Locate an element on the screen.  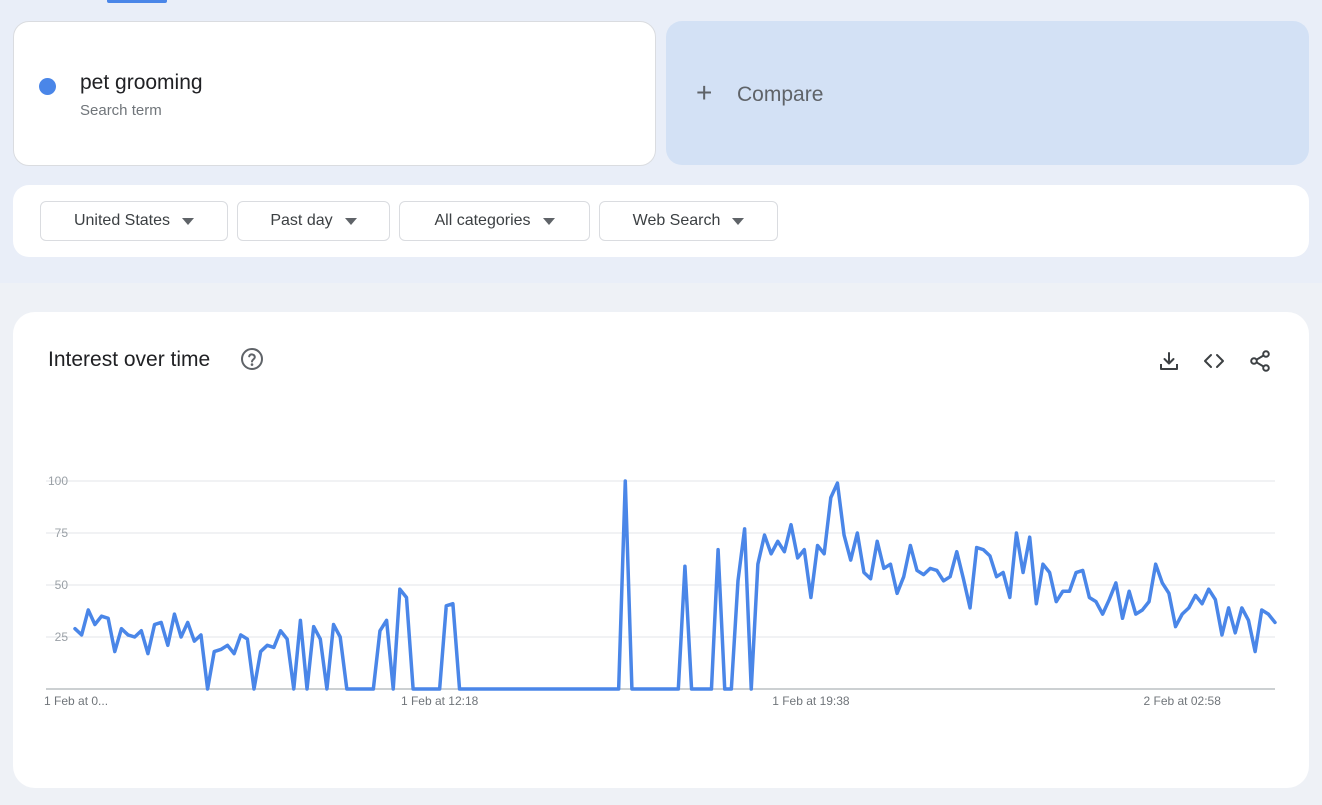
region-filter-label: United States is located at coordinates (122, 220).